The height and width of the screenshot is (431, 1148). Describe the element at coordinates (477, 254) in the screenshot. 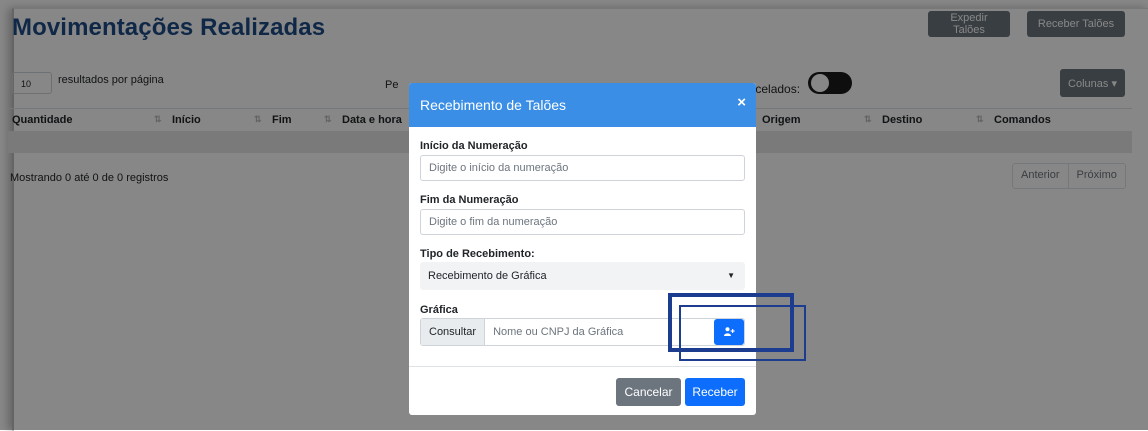

I see `tipo-label: Tipo de Recebimento:` at that location.